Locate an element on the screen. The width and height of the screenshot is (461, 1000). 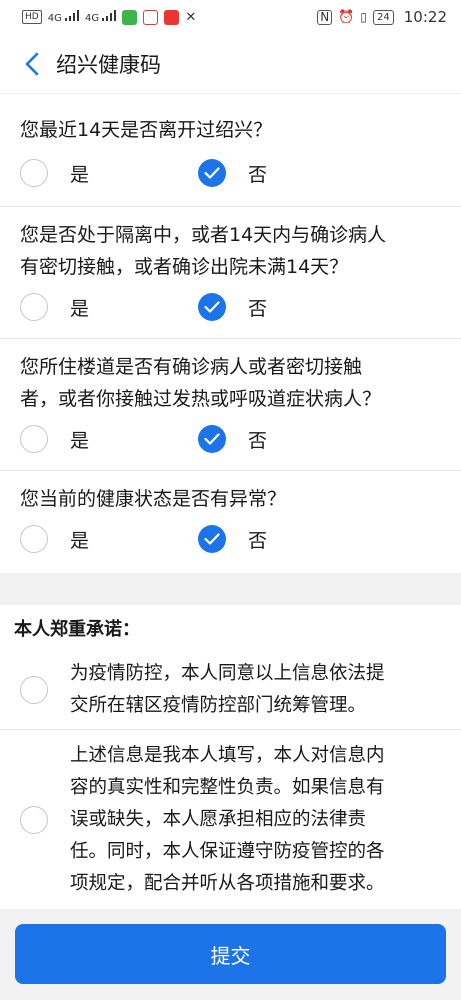
app-notification-icon-4: ✕ is located at coordinates (191, 17).